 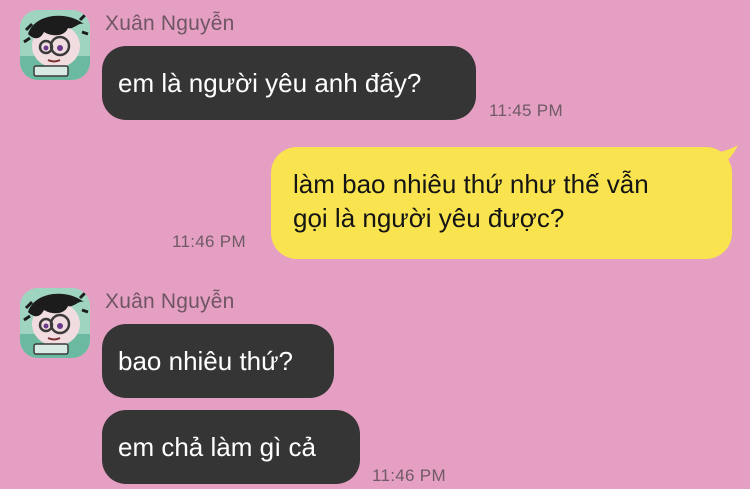 I want to click on message-text-line: làm bao nhiêu thứ như thế vẫn, so click(x=471, y=184).